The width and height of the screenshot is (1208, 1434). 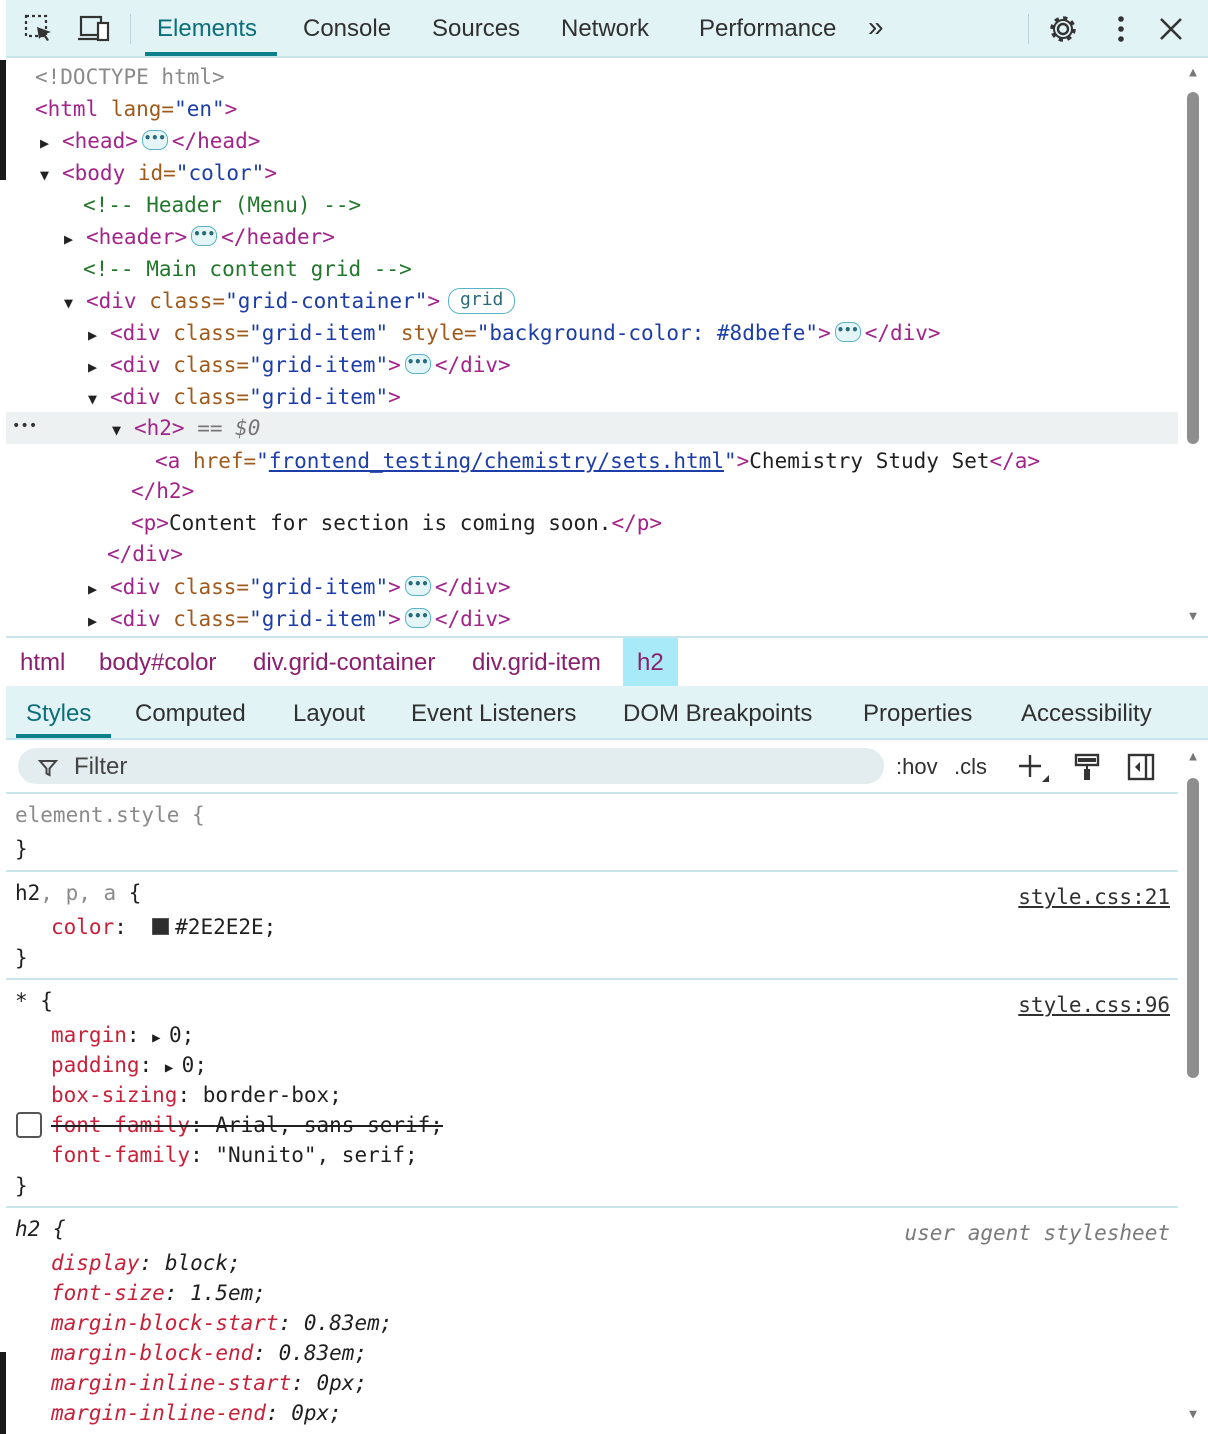 What do you see at coordinates (493, 712) in the screenshot?
I see `tab-event-listeners: Event Listeners` at bounding box center [493, 712].